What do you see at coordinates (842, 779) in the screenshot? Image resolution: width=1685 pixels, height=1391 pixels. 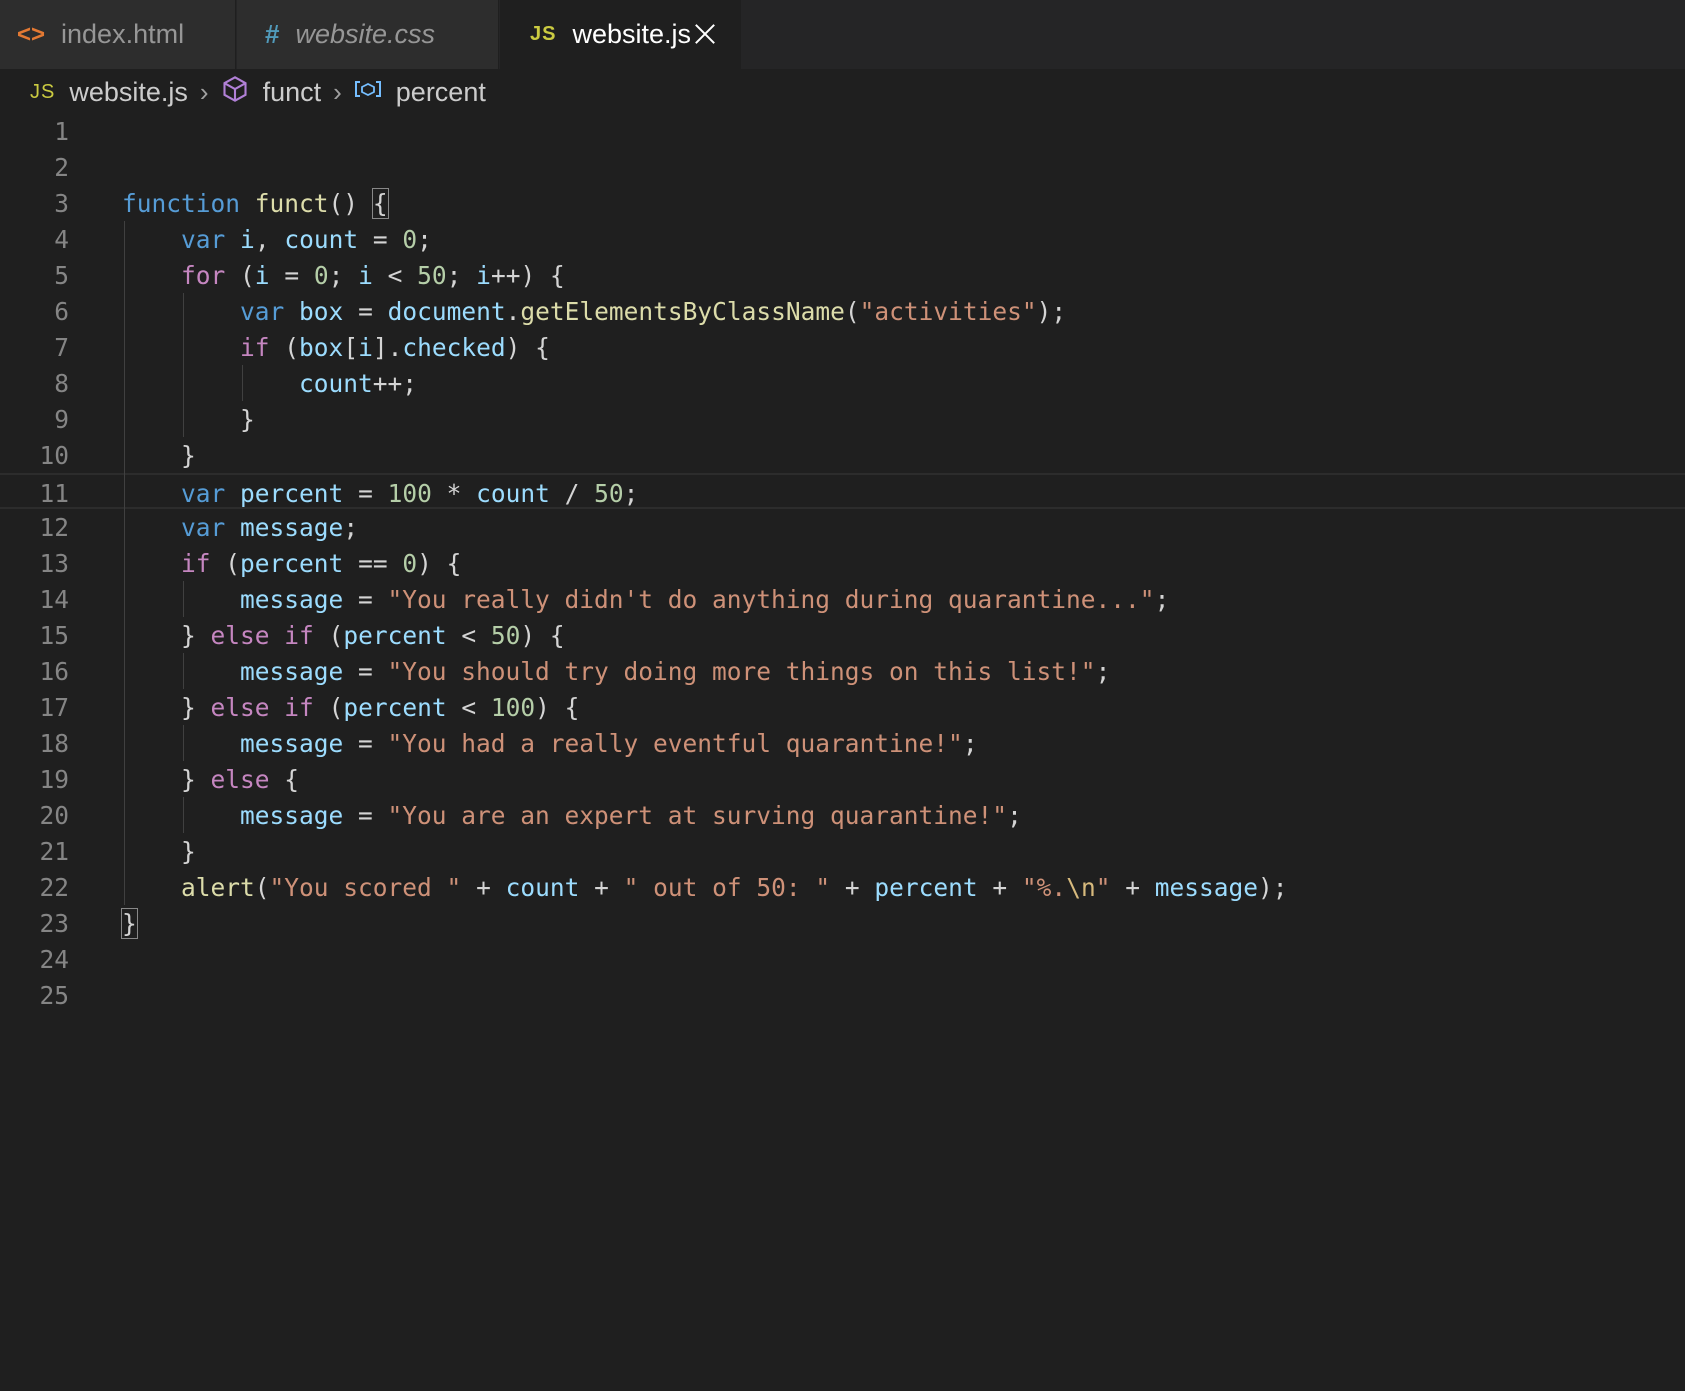 I see `code-line: 19 } else {` at bounding box center [842, 779].